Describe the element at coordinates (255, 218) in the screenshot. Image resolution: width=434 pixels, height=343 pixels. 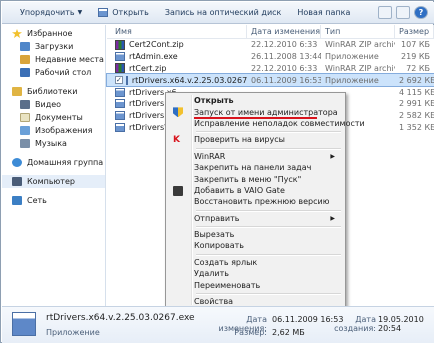
I see `menu-item-send-to: Отправить ▶` at that location.